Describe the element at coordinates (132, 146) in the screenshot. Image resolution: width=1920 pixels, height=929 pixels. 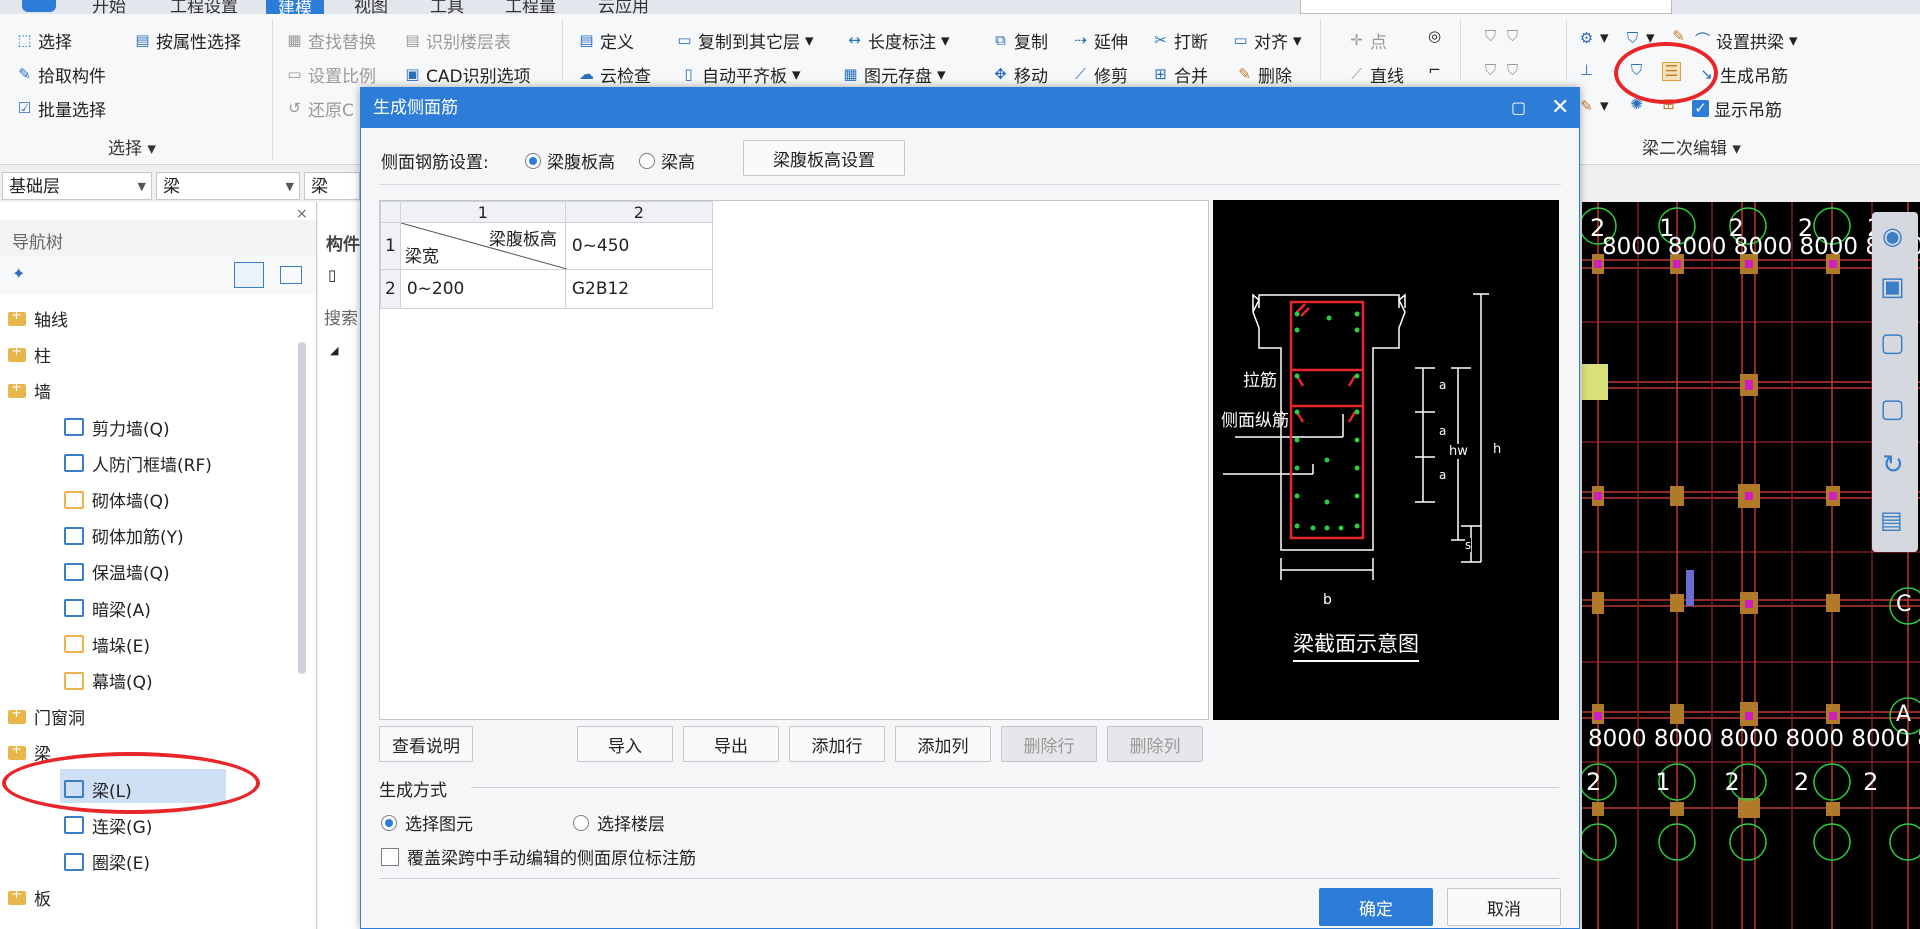
I see `select-group-label: 选择 ▾` at that location.